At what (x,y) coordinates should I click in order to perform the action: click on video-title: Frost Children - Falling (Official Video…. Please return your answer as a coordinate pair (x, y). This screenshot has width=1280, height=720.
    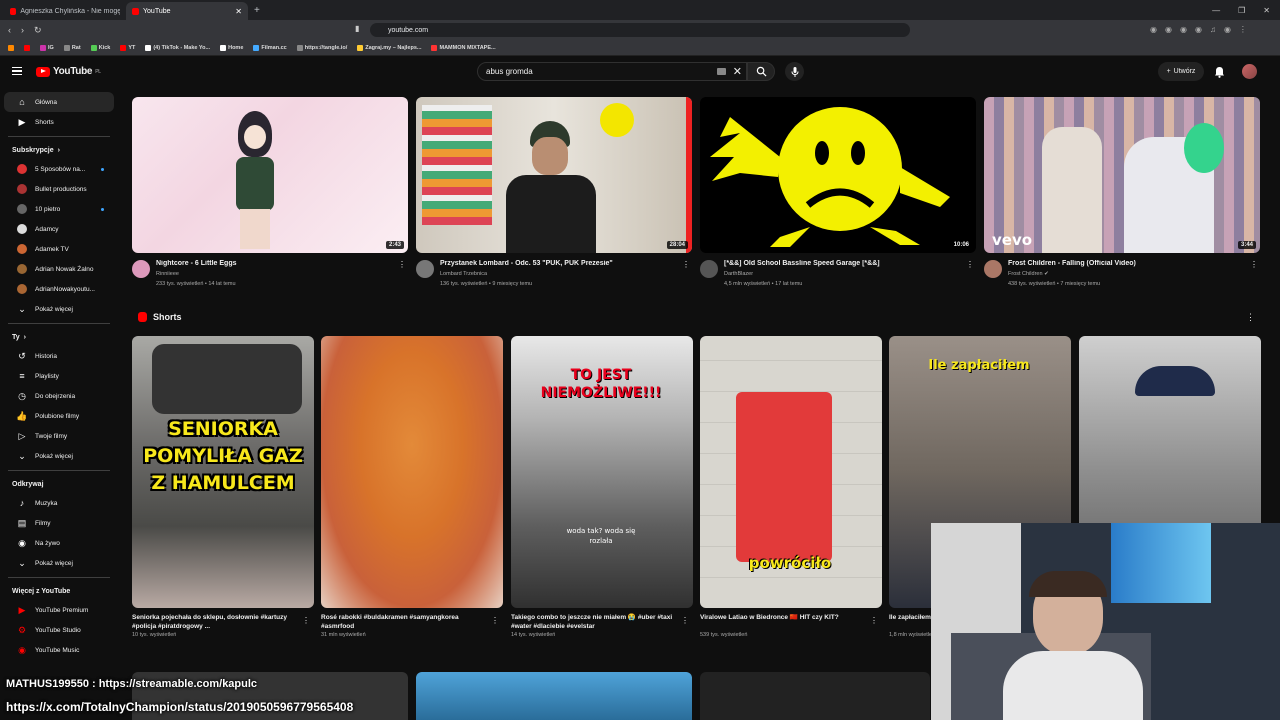
    Looking at the image, I should click on (1128, 263).